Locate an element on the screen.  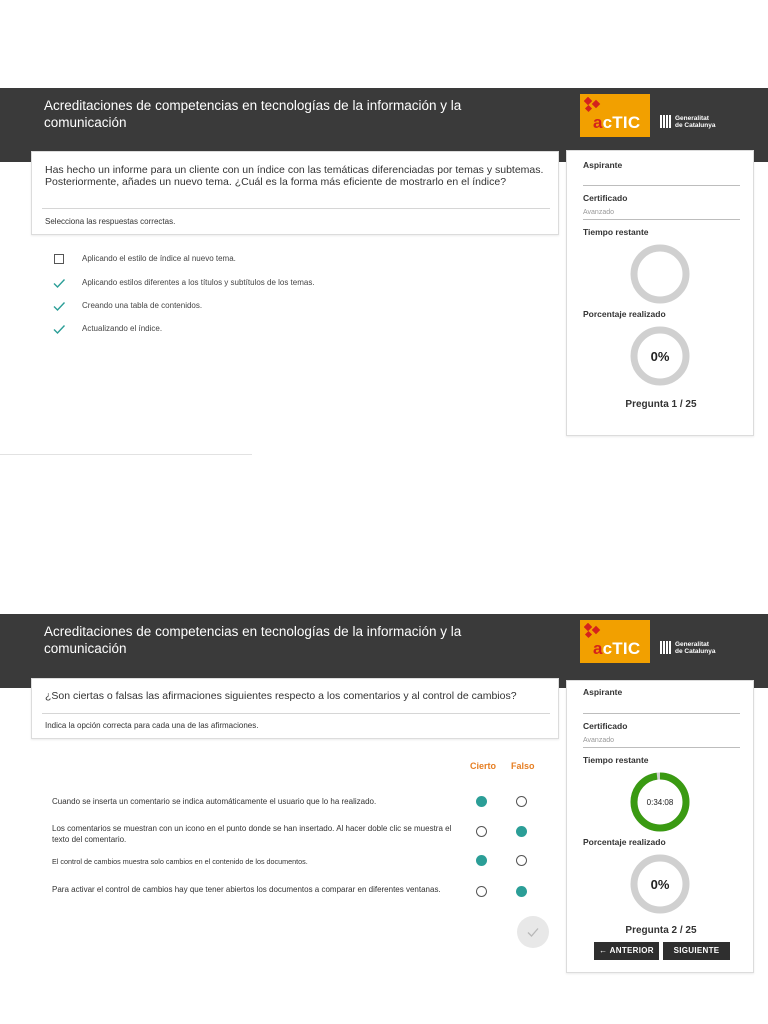
next-button: SIGUIENTE is located at coordinates (696, 951).